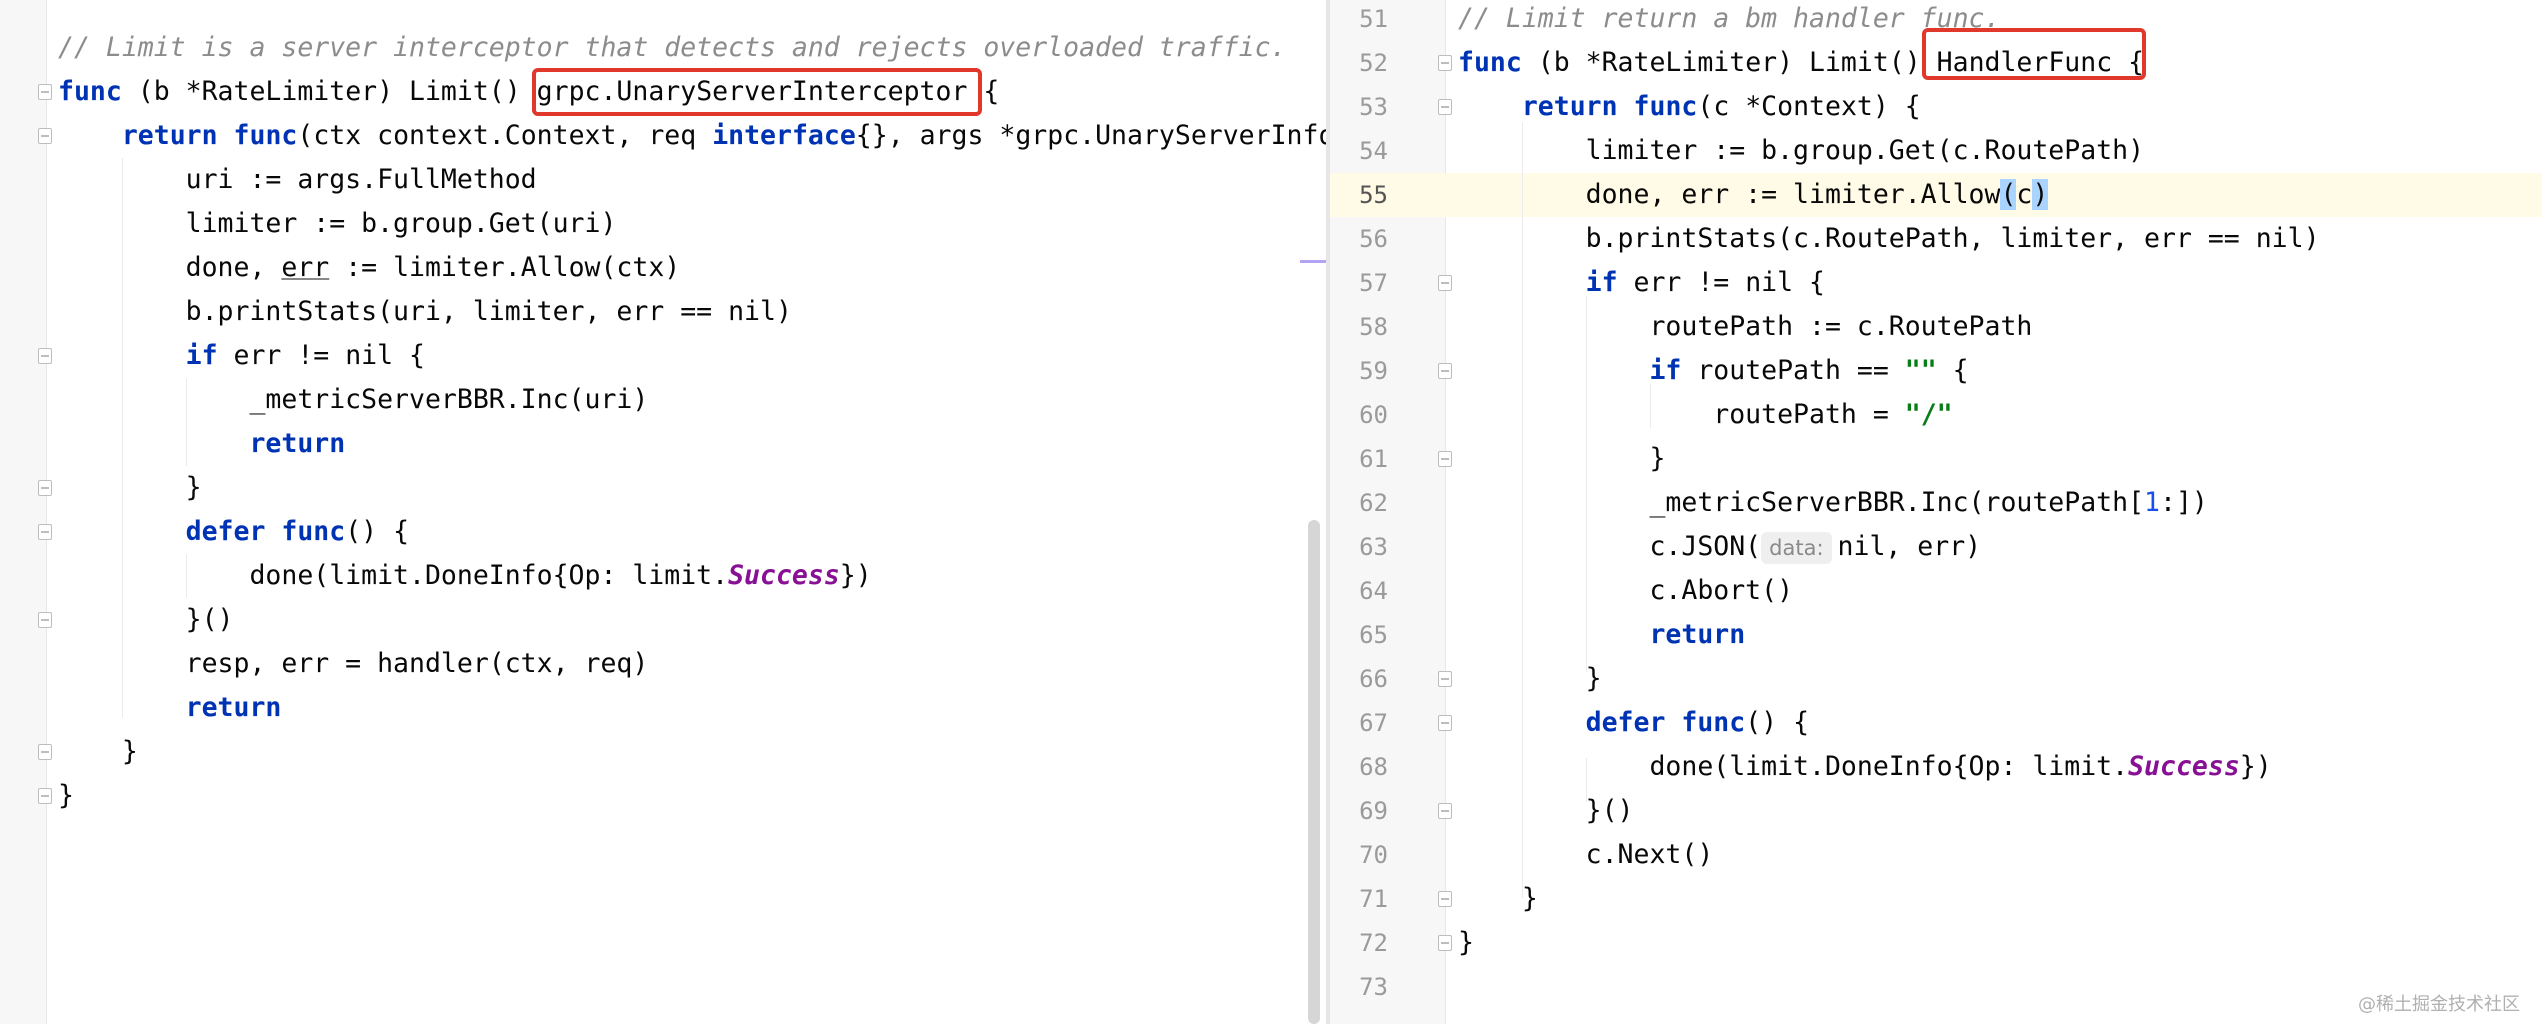 The width and height of the screenshot is (2542, 1024). What do you see at coordinates (1936, 679) in the screenshot?
I see `code-line: 66 }` at bounding box center [1936, 679].